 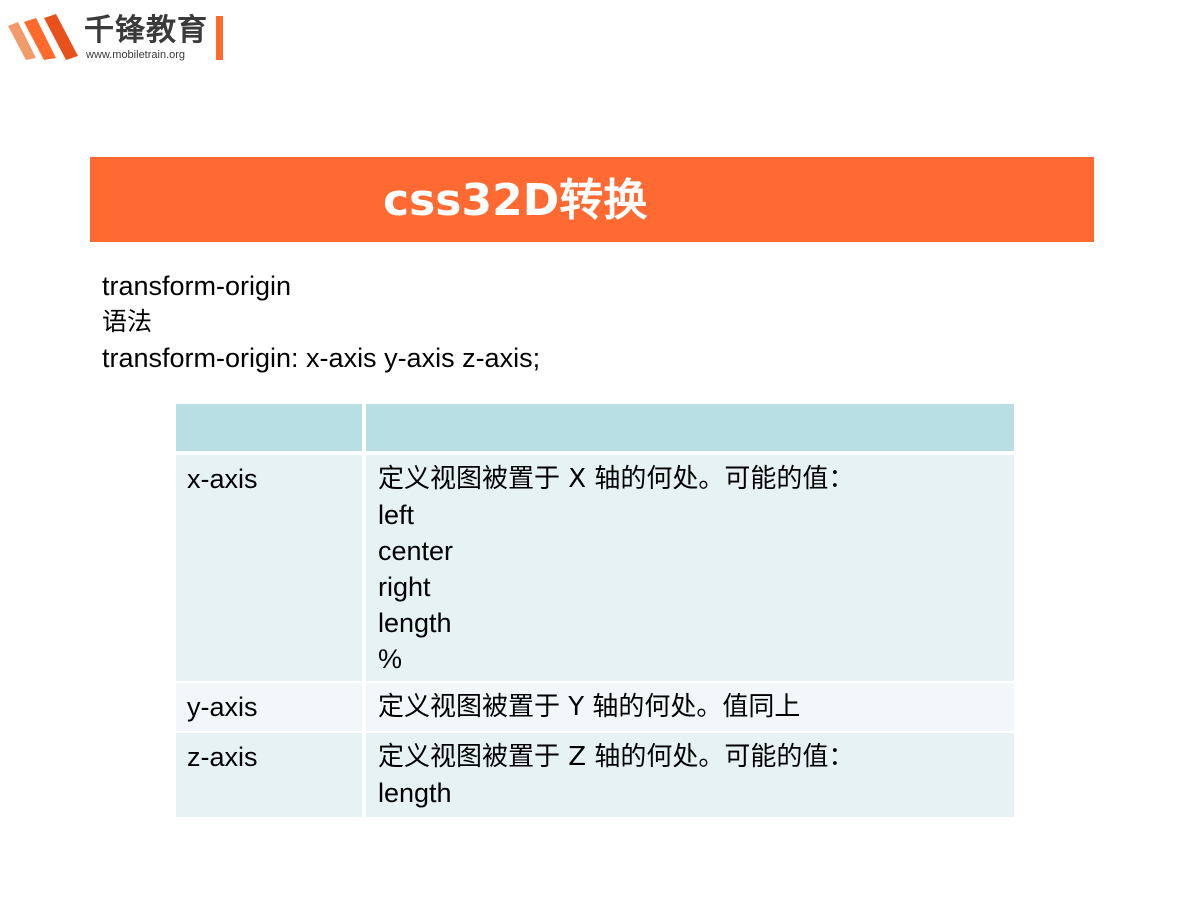 What do you see at coordinates (416, 551) in the screenshot?
I see `desc-value-center: center` at bounding box center [416, 551].